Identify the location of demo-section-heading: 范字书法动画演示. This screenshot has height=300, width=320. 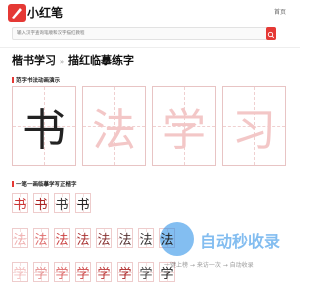
(36, 80).